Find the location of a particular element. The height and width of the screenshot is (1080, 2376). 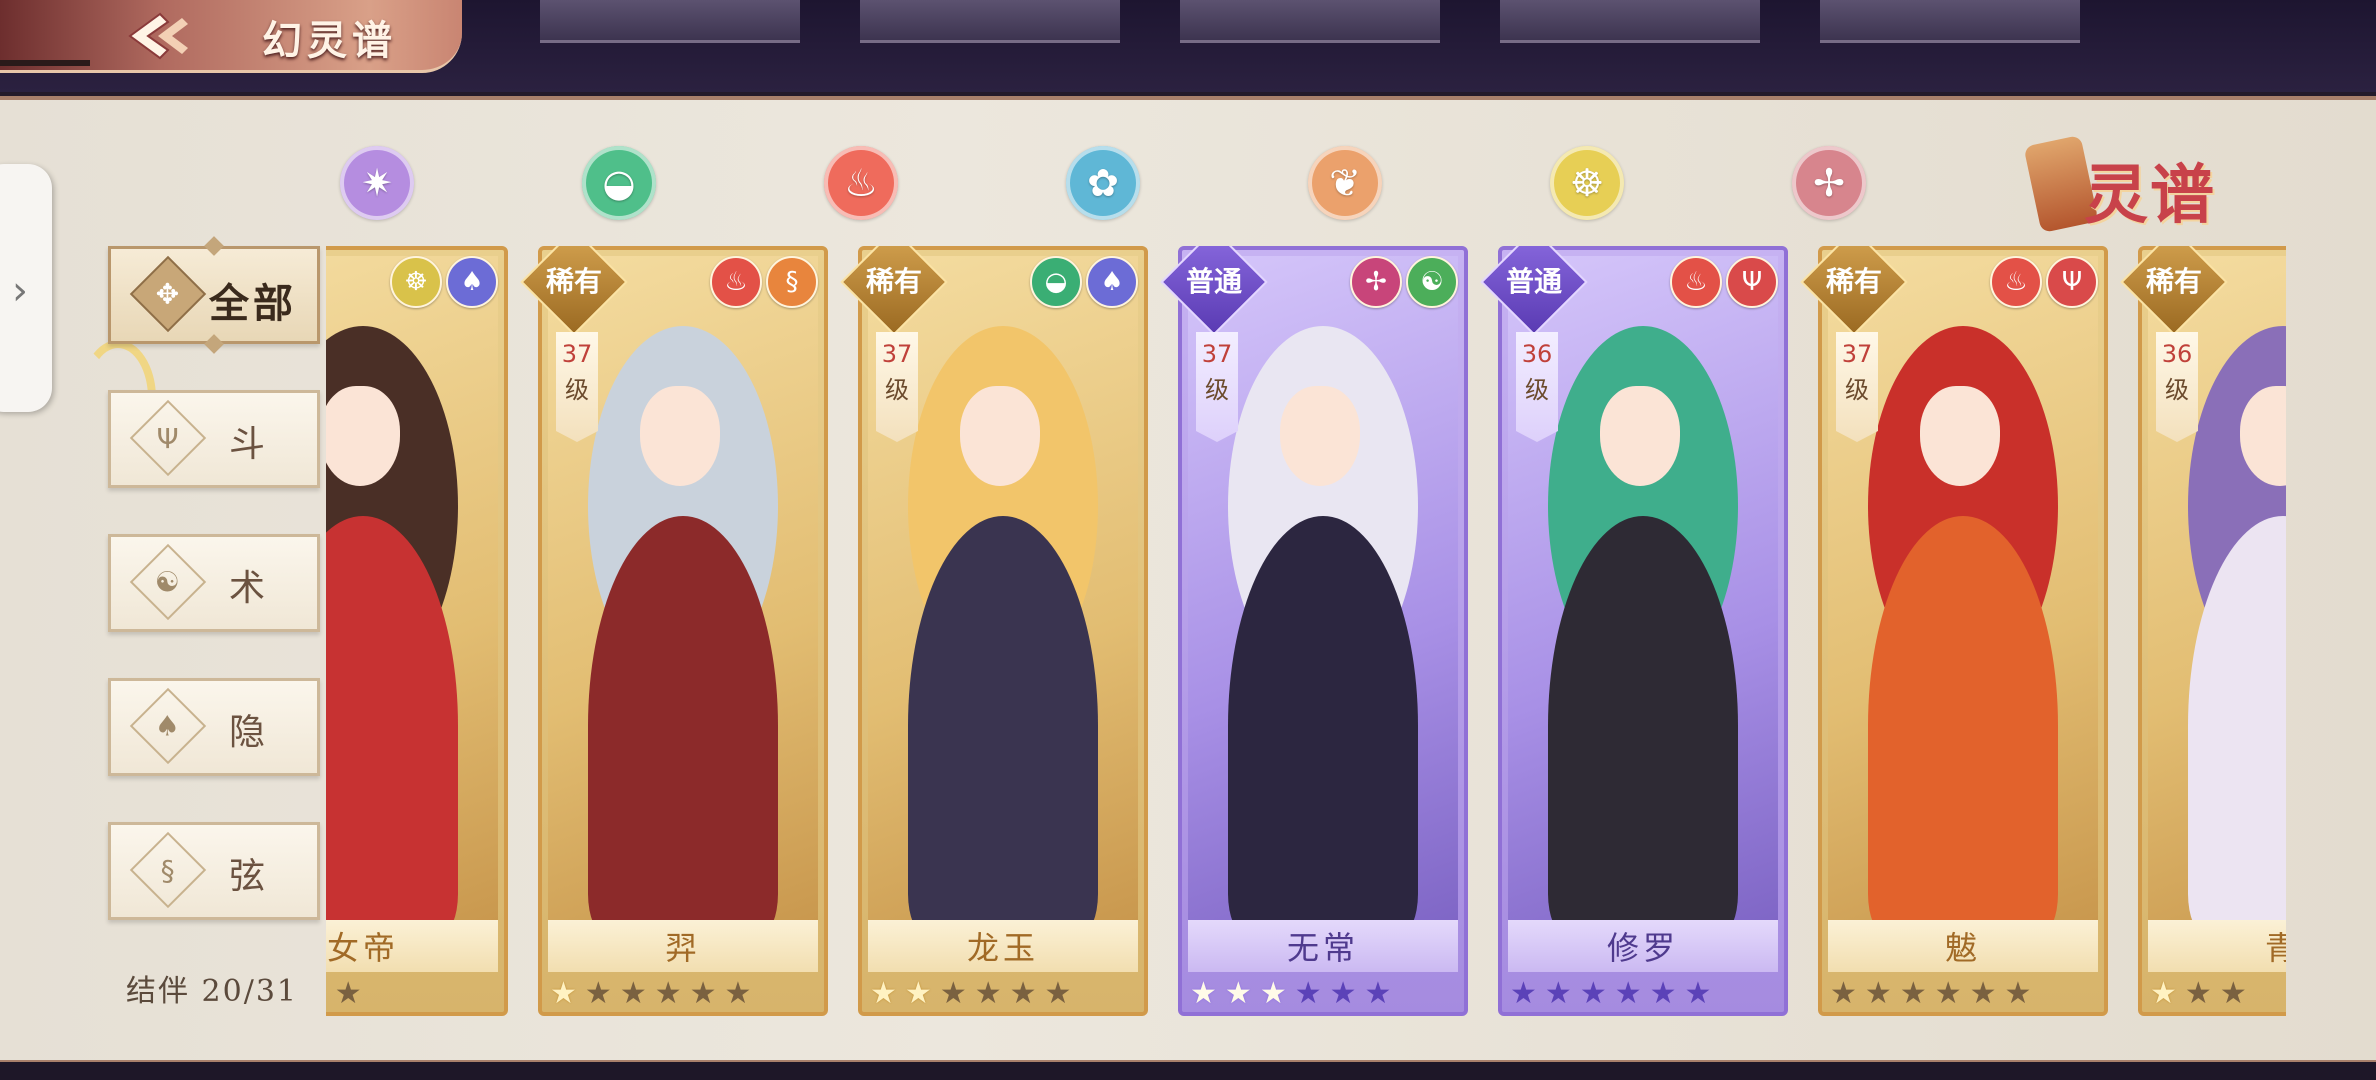

character-name: 魃 is located at coordinates (1962, 948).